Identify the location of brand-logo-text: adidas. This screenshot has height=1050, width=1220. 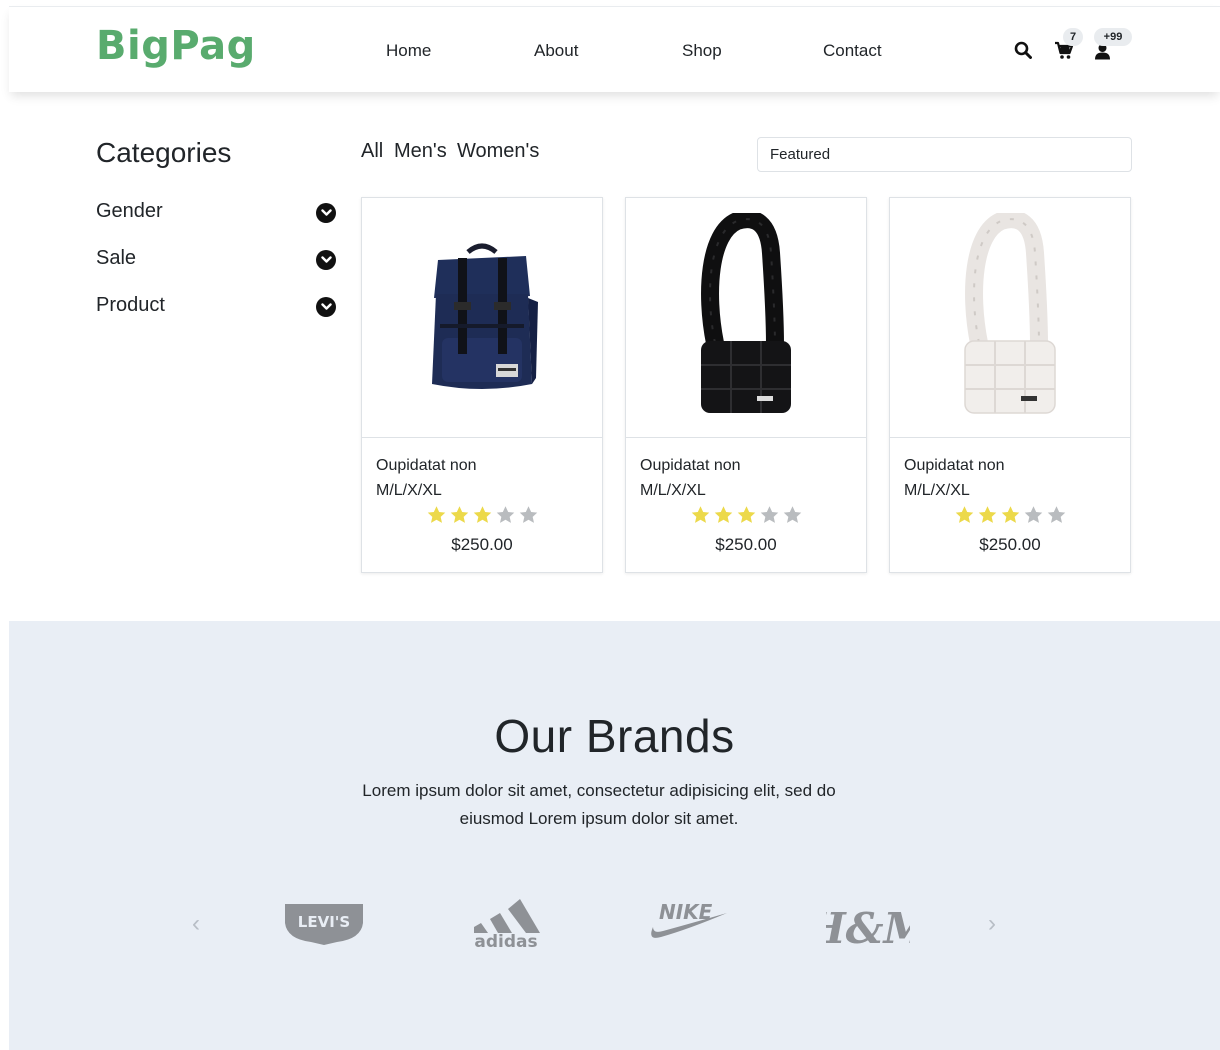
(505, 941).